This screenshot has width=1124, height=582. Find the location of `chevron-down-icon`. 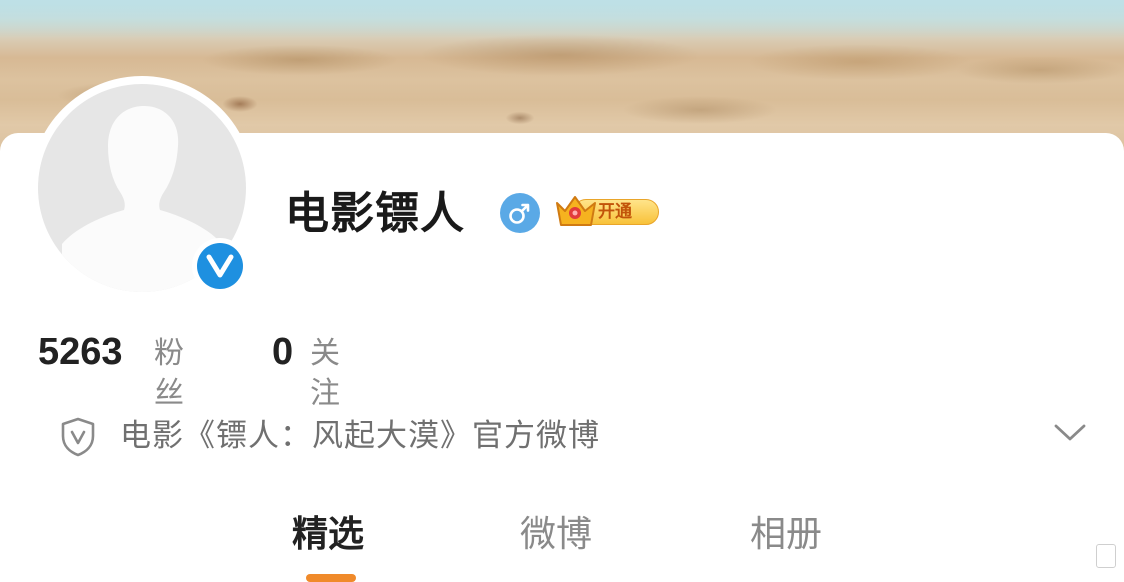

chevron-down-icon is located at coordinates (1070, 432).